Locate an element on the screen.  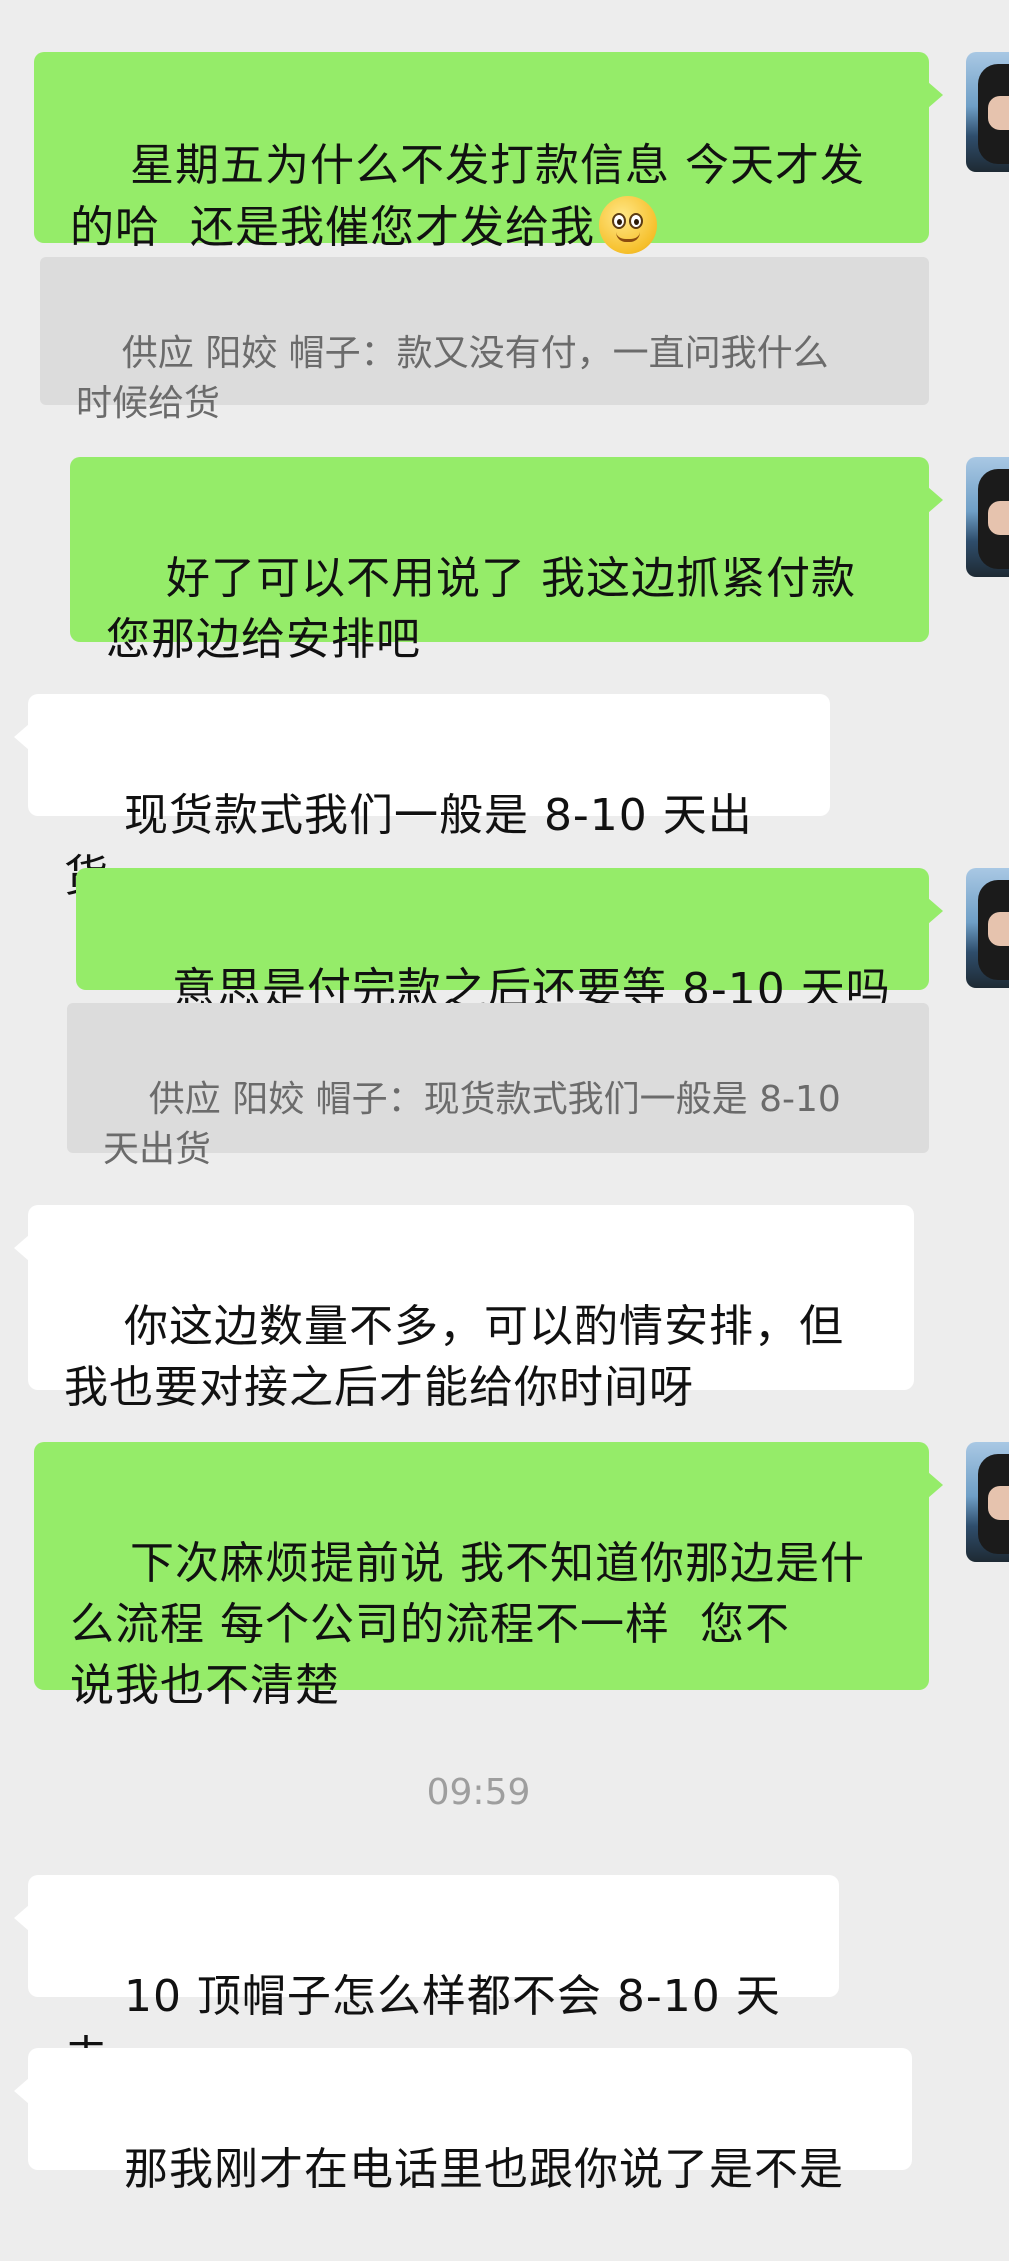
message-text: 你这边数量不多，可以酌情安排，但 我也要对接之后才能给你时间呀 is located at coordinates (454, 1357).